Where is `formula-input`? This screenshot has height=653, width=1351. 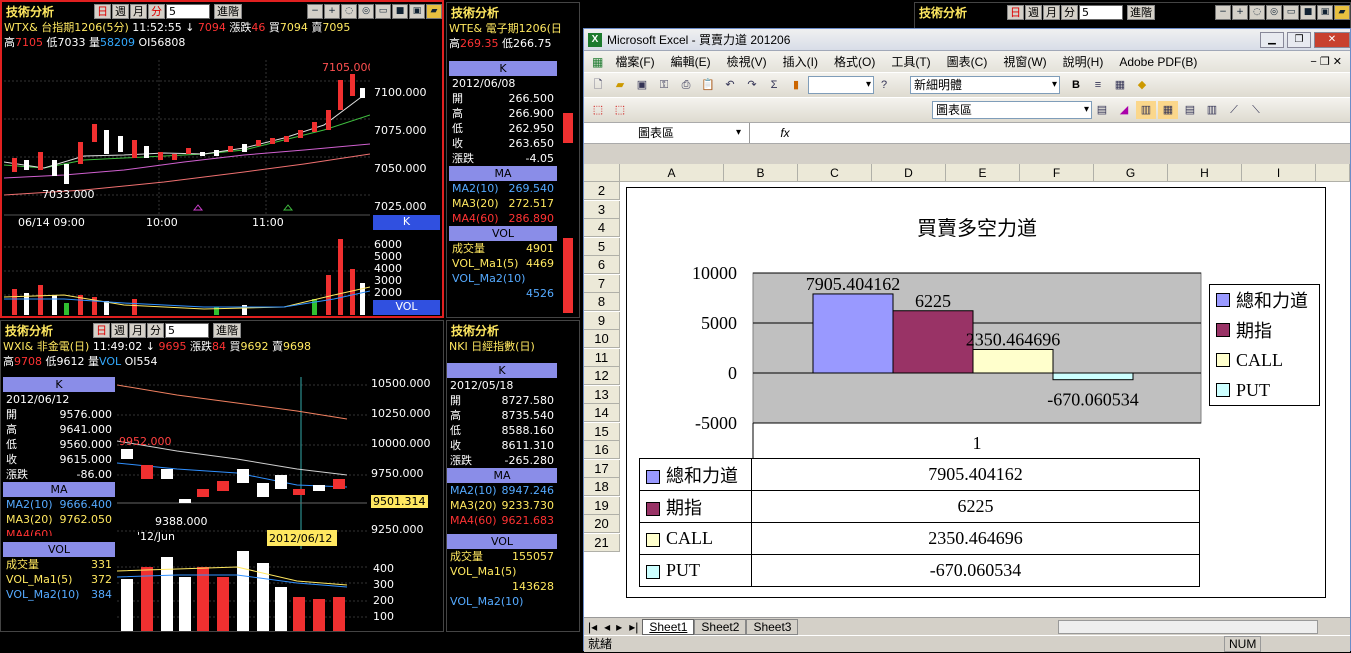
formula-input is located at coordinates (1085, 133).